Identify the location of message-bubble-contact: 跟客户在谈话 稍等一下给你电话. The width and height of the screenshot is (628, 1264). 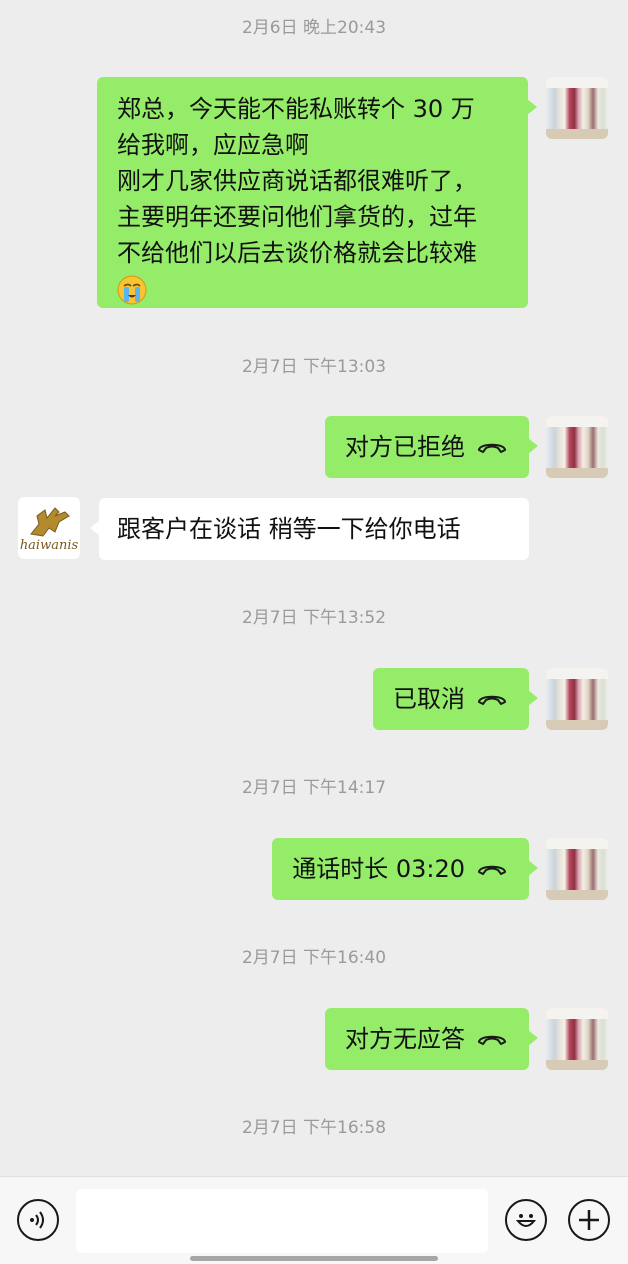
(309, 529).